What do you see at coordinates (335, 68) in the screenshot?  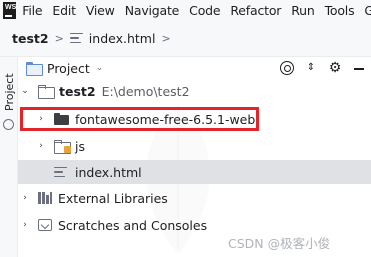 I see `gear-icon: ⚙` at bounding box center [335, 68].